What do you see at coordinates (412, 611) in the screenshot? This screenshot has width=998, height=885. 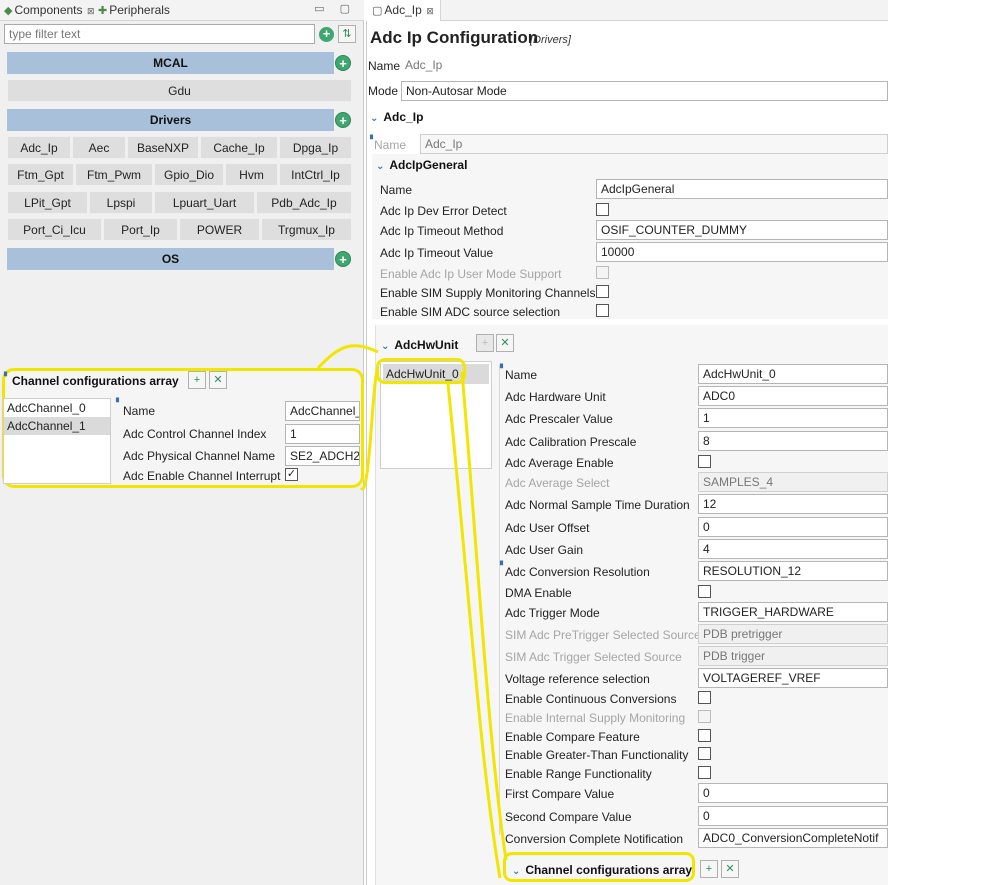 I see `annotation-connectors` at bounding box center [412, 611].